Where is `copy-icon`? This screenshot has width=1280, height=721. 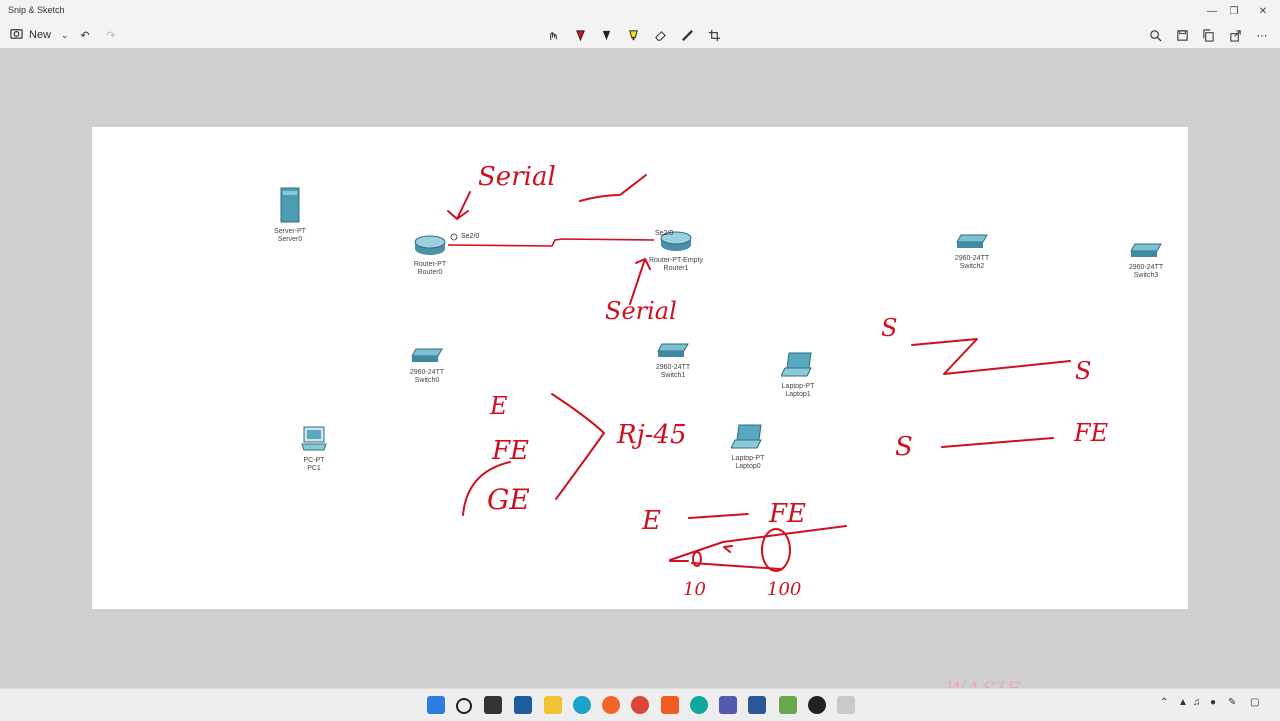 copy-icon is located at coordinates (1208, 35).